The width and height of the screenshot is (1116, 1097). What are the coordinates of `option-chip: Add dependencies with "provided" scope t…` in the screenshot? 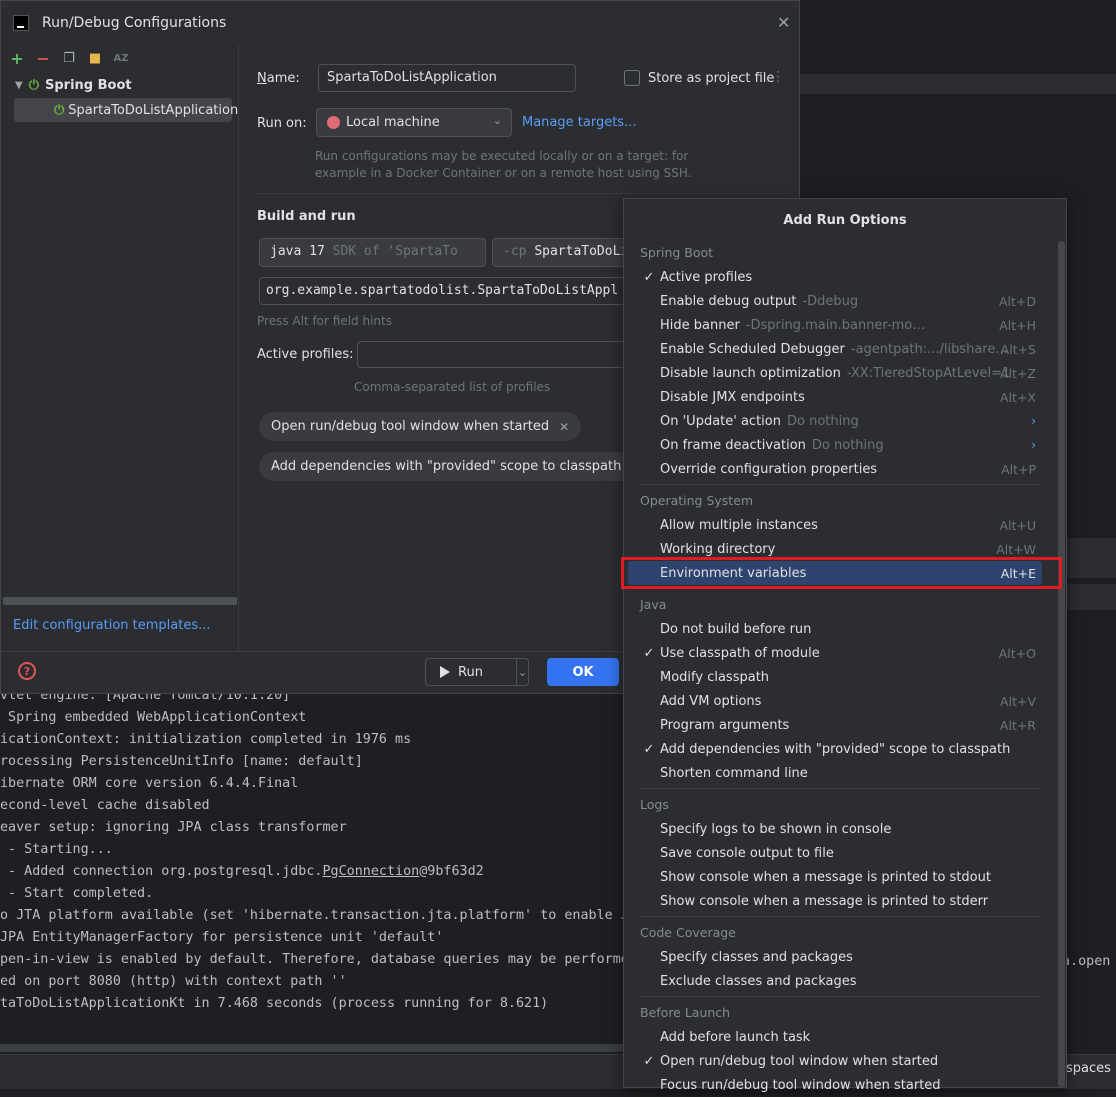 It's located at (456, 466).